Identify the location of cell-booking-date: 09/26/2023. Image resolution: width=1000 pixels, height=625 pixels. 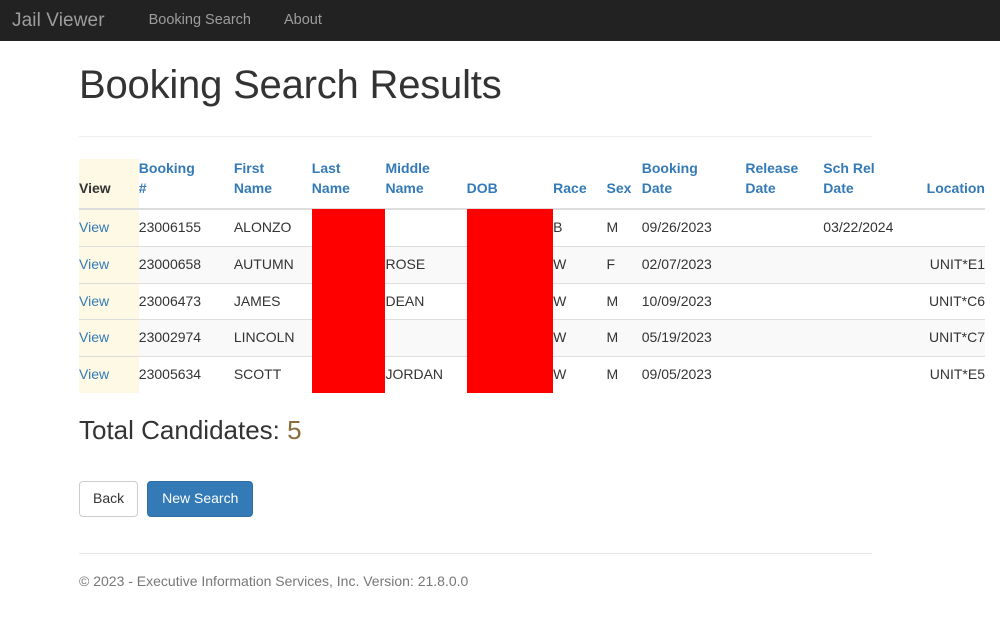
(693, 227).